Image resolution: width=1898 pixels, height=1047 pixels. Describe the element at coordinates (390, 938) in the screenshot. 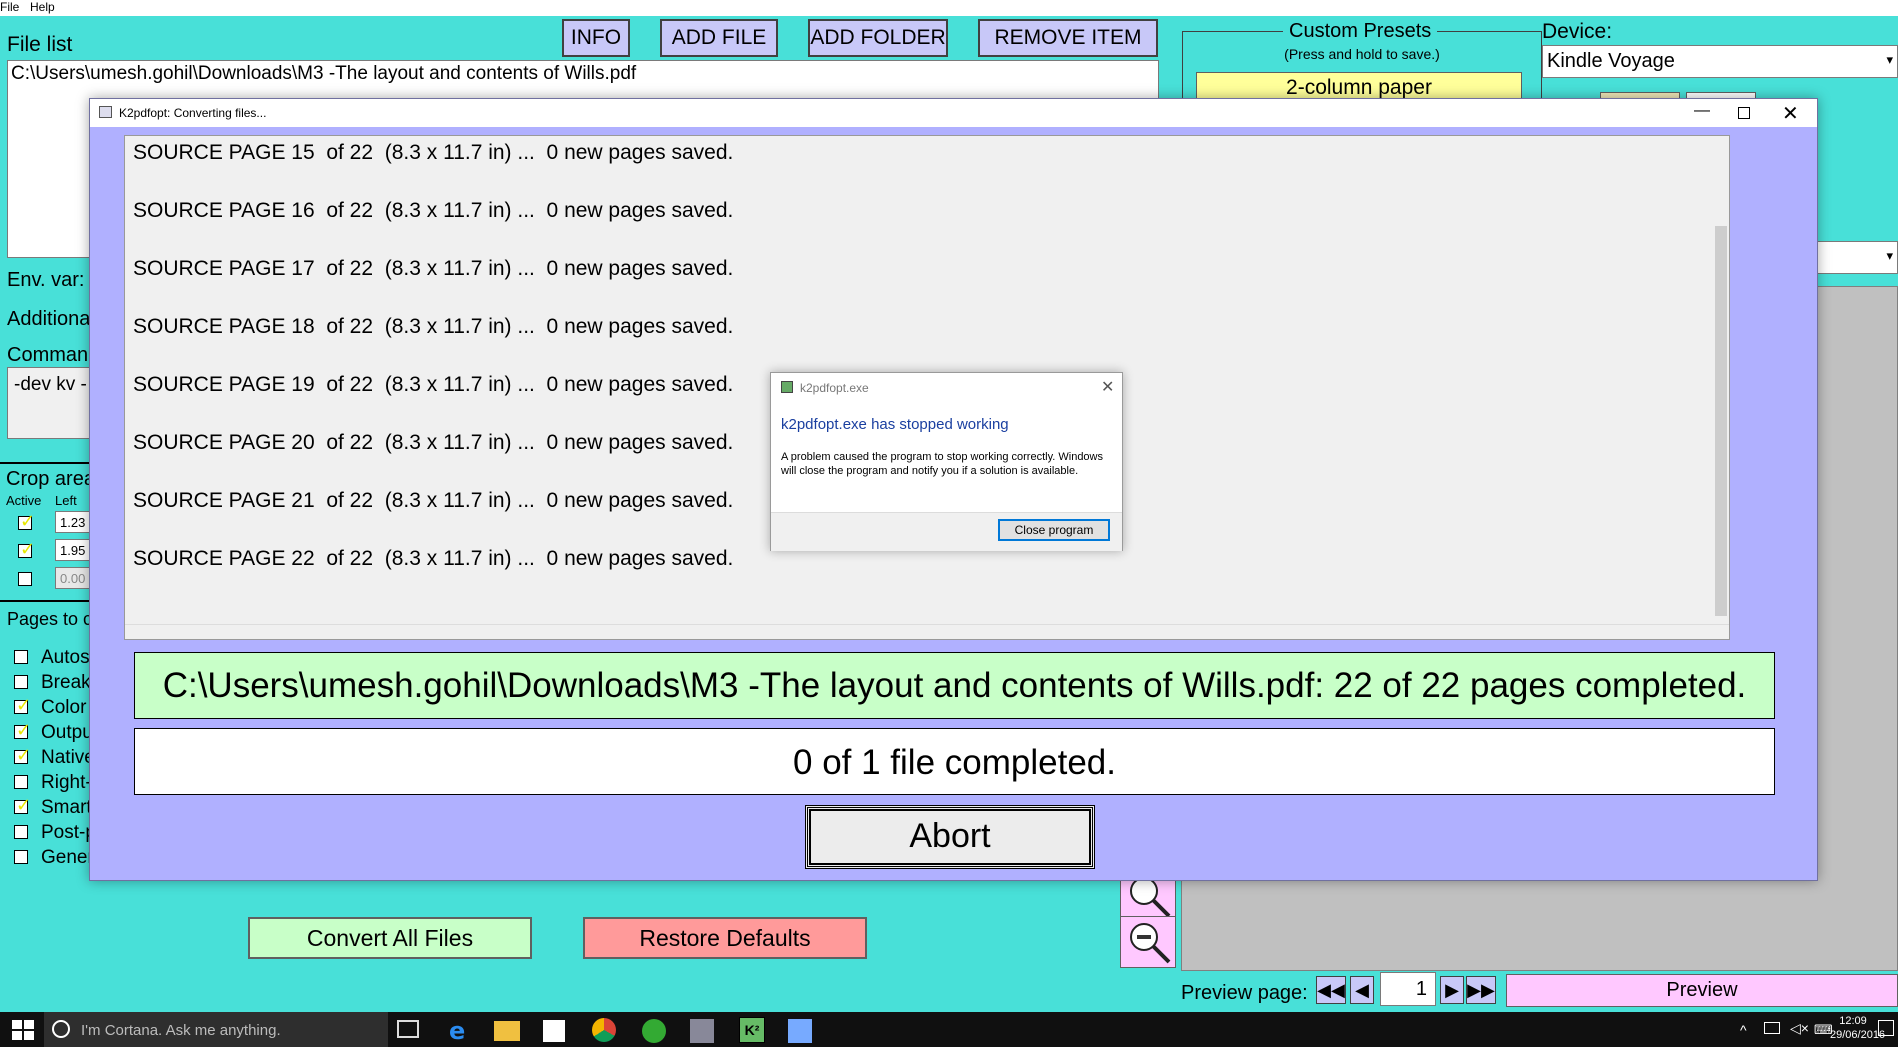

I see `convert-all-files-button: Convert All Files` at that location.